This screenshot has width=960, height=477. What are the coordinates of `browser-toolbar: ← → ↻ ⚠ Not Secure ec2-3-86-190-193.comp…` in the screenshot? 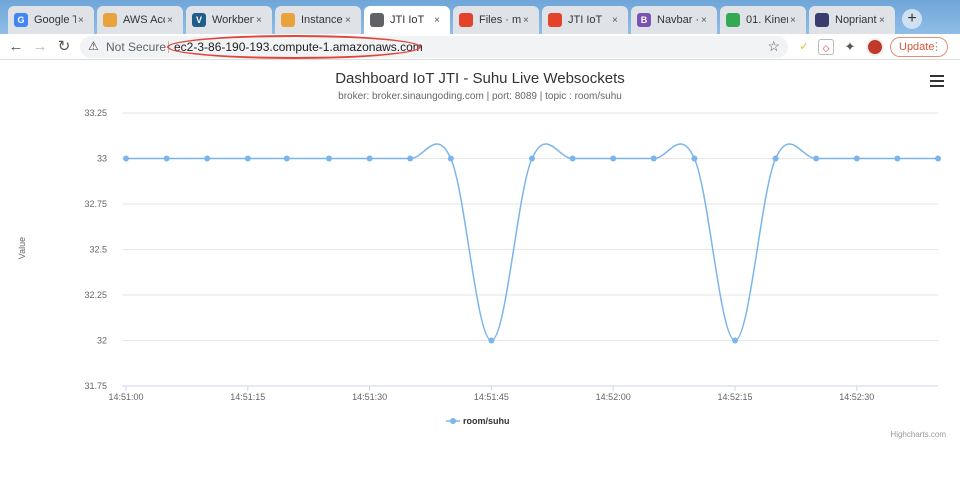 It's located at (480, 47).